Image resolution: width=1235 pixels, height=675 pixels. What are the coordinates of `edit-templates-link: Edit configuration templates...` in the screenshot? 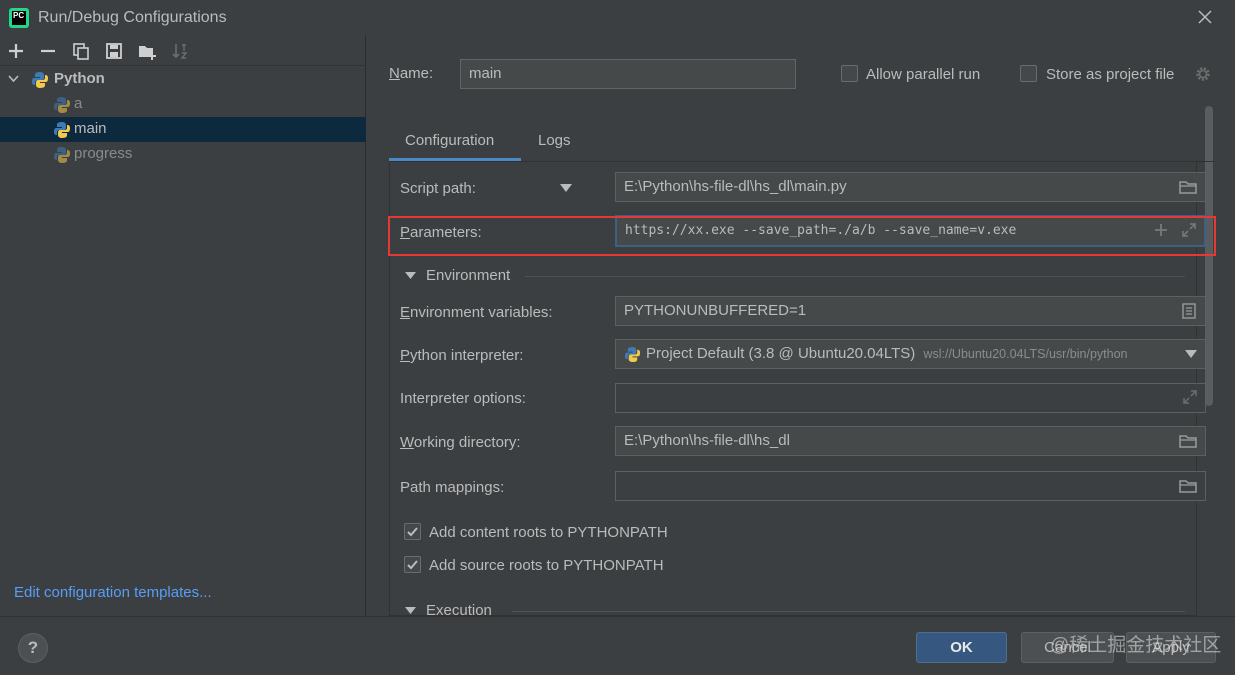 It's located at (113, 592).